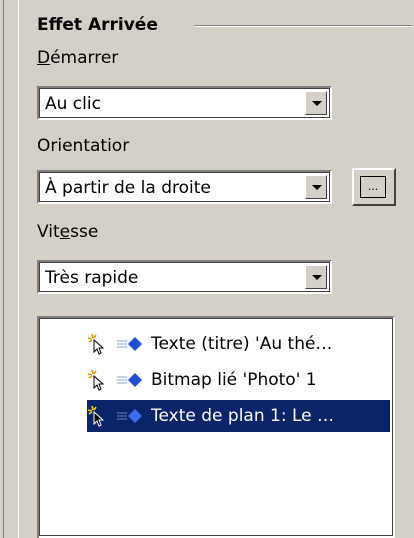 This screenshot has width=414, height=538. I want to click on speed-dropdown-arrow-icon, so click(316, 277).